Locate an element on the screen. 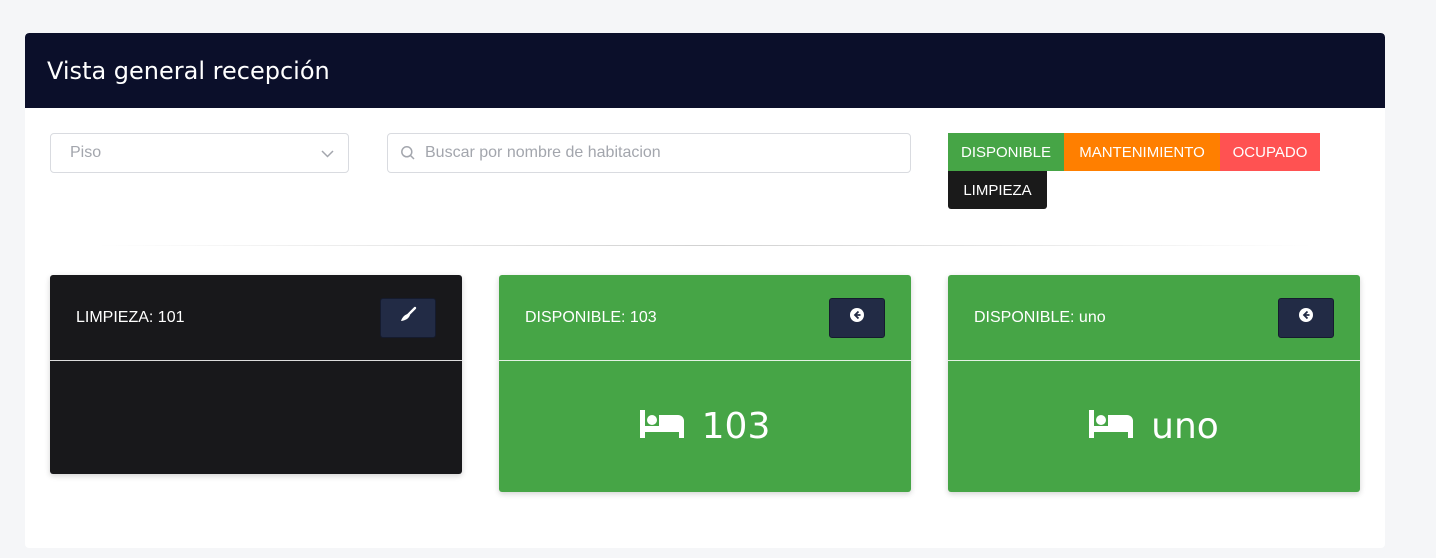  room-card-101: LIMPIEZA: 101 is located at coordinates (256, 374).